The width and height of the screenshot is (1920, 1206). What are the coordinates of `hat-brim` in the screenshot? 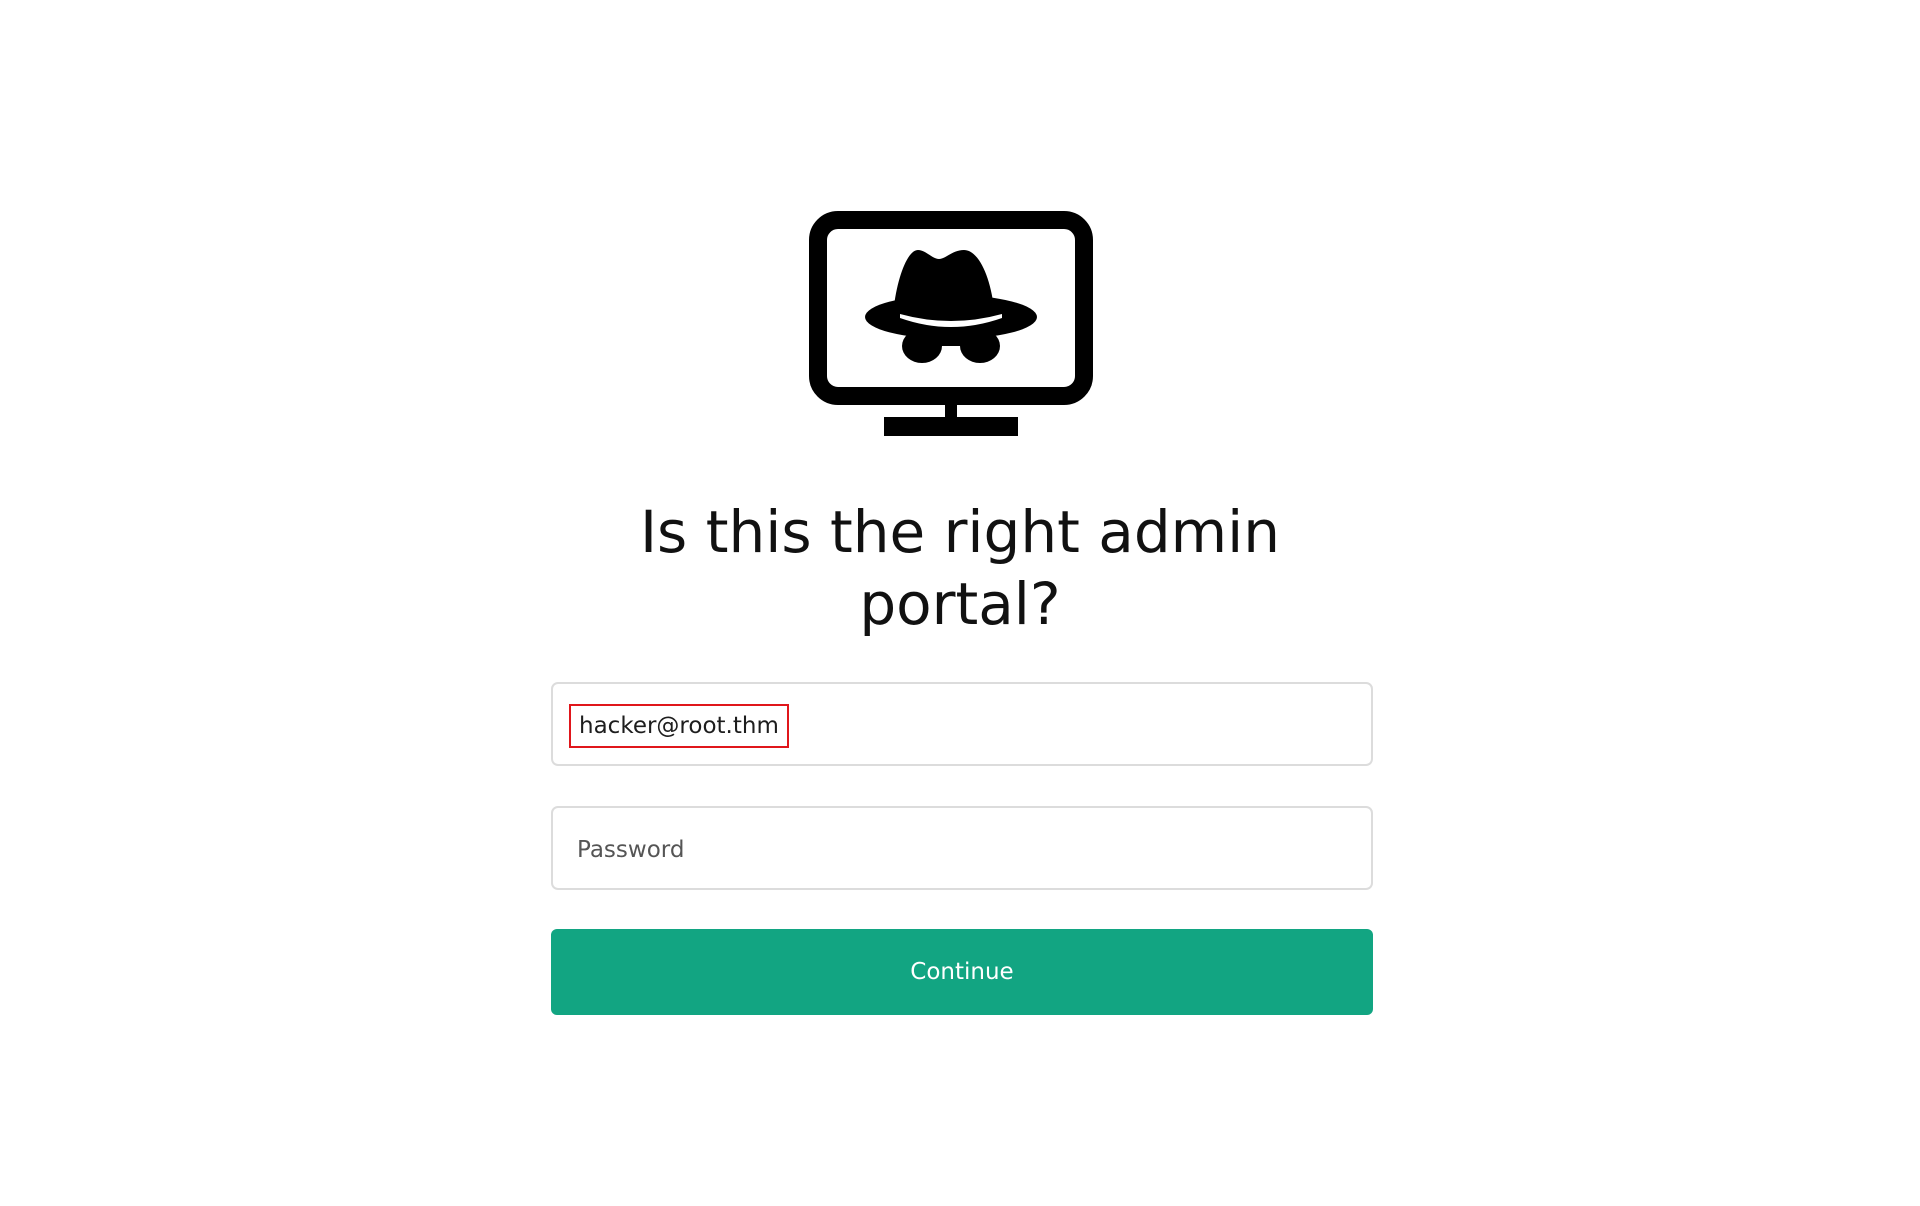 It's located at (951, 317).